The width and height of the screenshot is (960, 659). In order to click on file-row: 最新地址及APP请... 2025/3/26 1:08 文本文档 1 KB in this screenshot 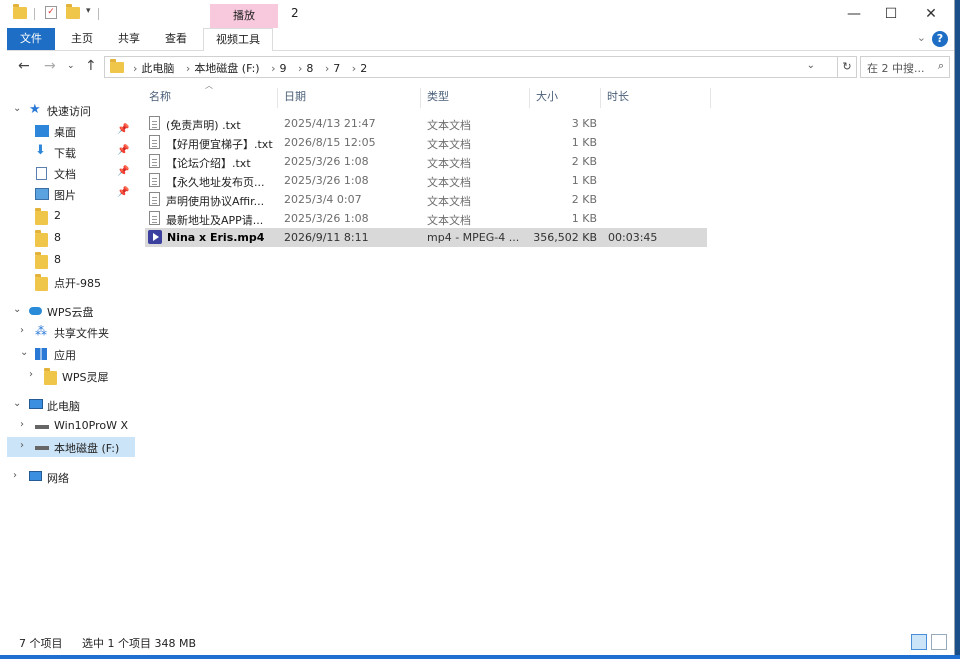, I will do `click(426, 218)`.